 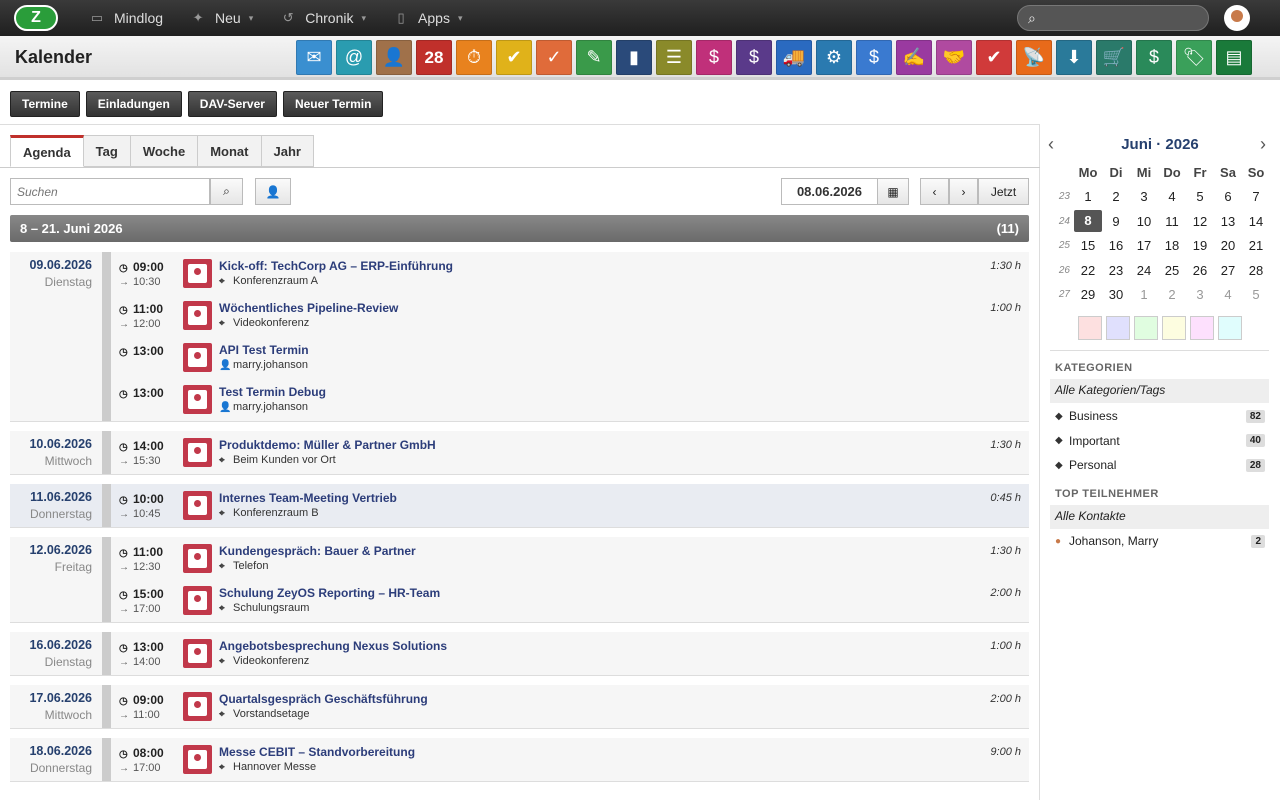 I want to click on calendar-day: 9, so click(x=1116, y=221).